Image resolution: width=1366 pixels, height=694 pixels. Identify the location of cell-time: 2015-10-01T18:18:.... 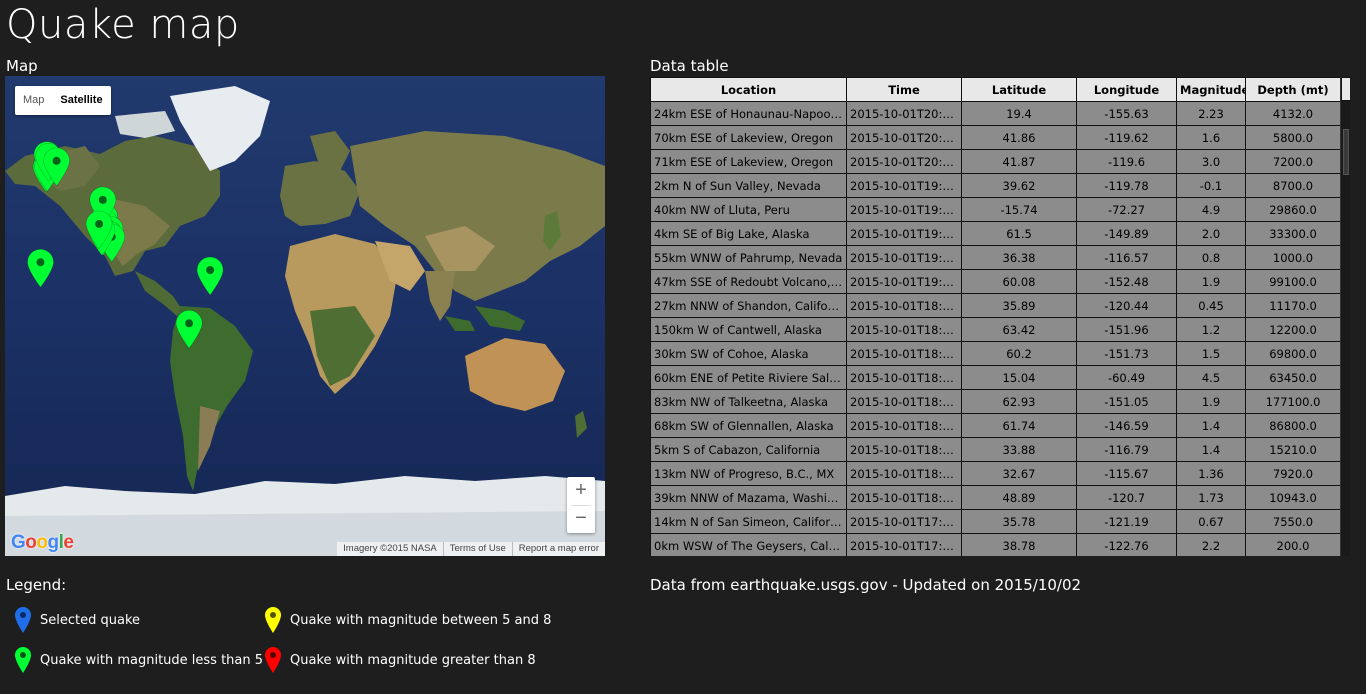
(904, 401).